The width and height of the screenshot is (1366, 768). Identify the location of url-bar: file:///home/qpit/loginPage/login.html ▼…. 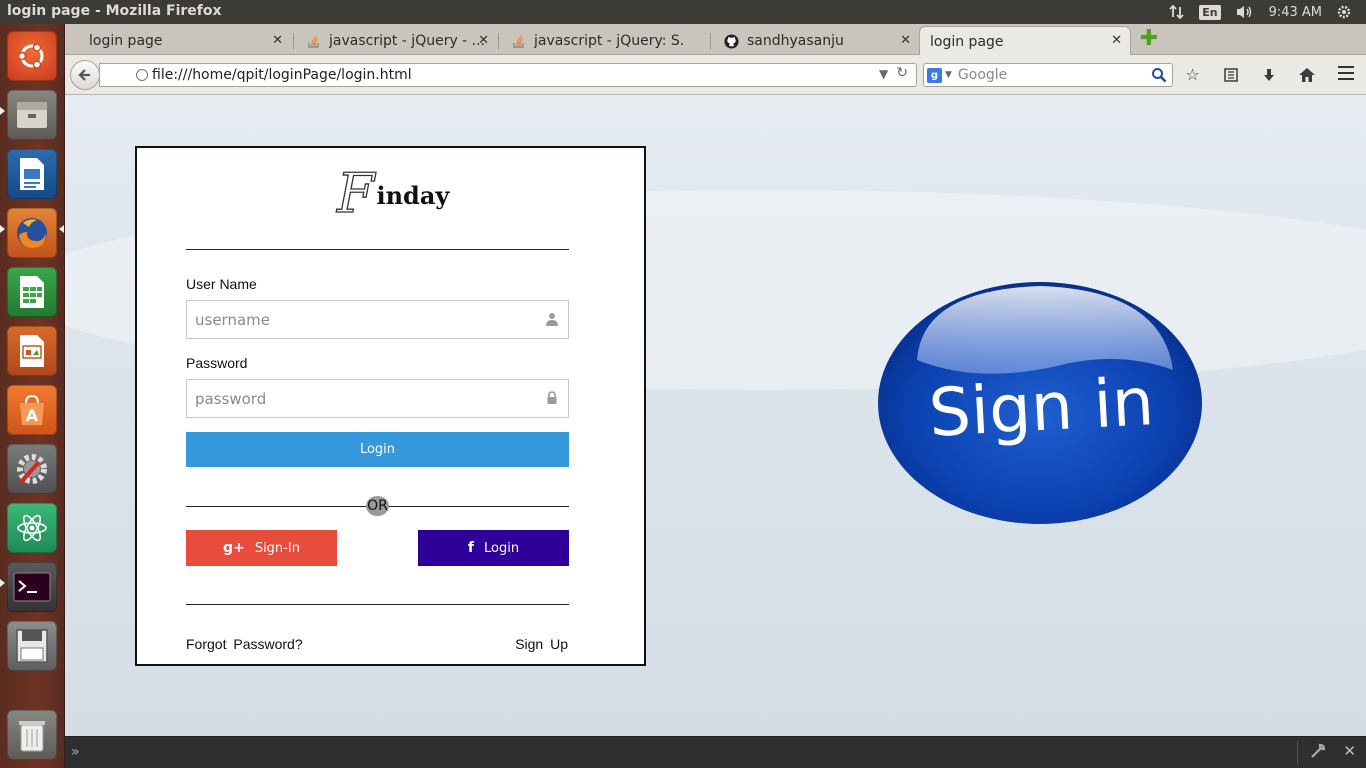
(508, 75).